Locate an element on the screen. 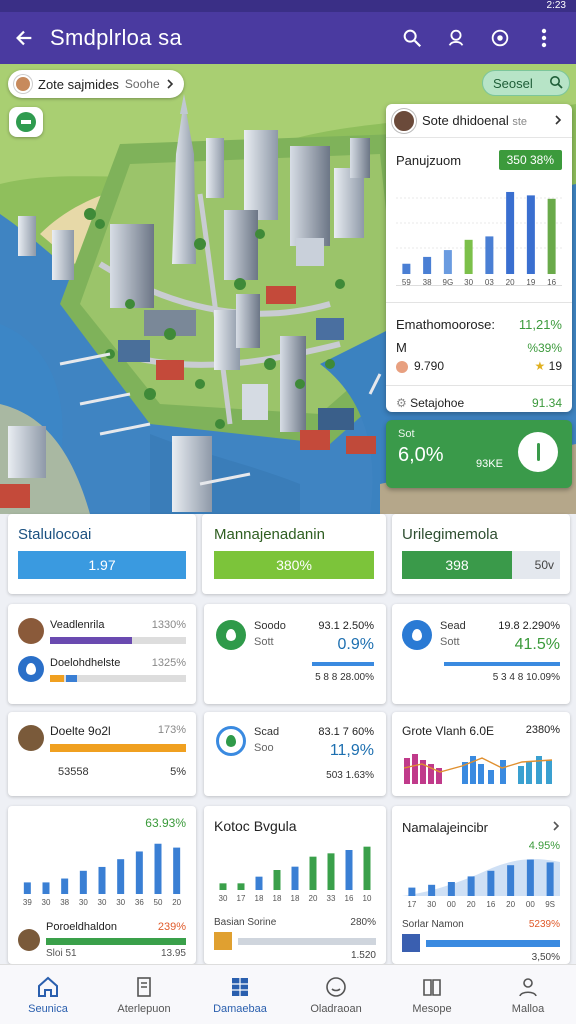  nav-label-5: Malloa is located at coordinates (528, 1008).